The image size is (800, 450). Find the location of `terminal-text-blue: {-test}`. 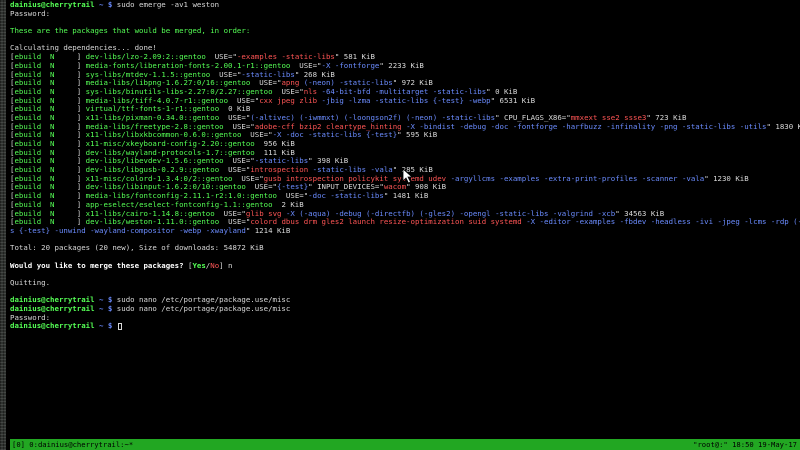

terminal-text-blue: {-test} is located at coordinates (293, 187).